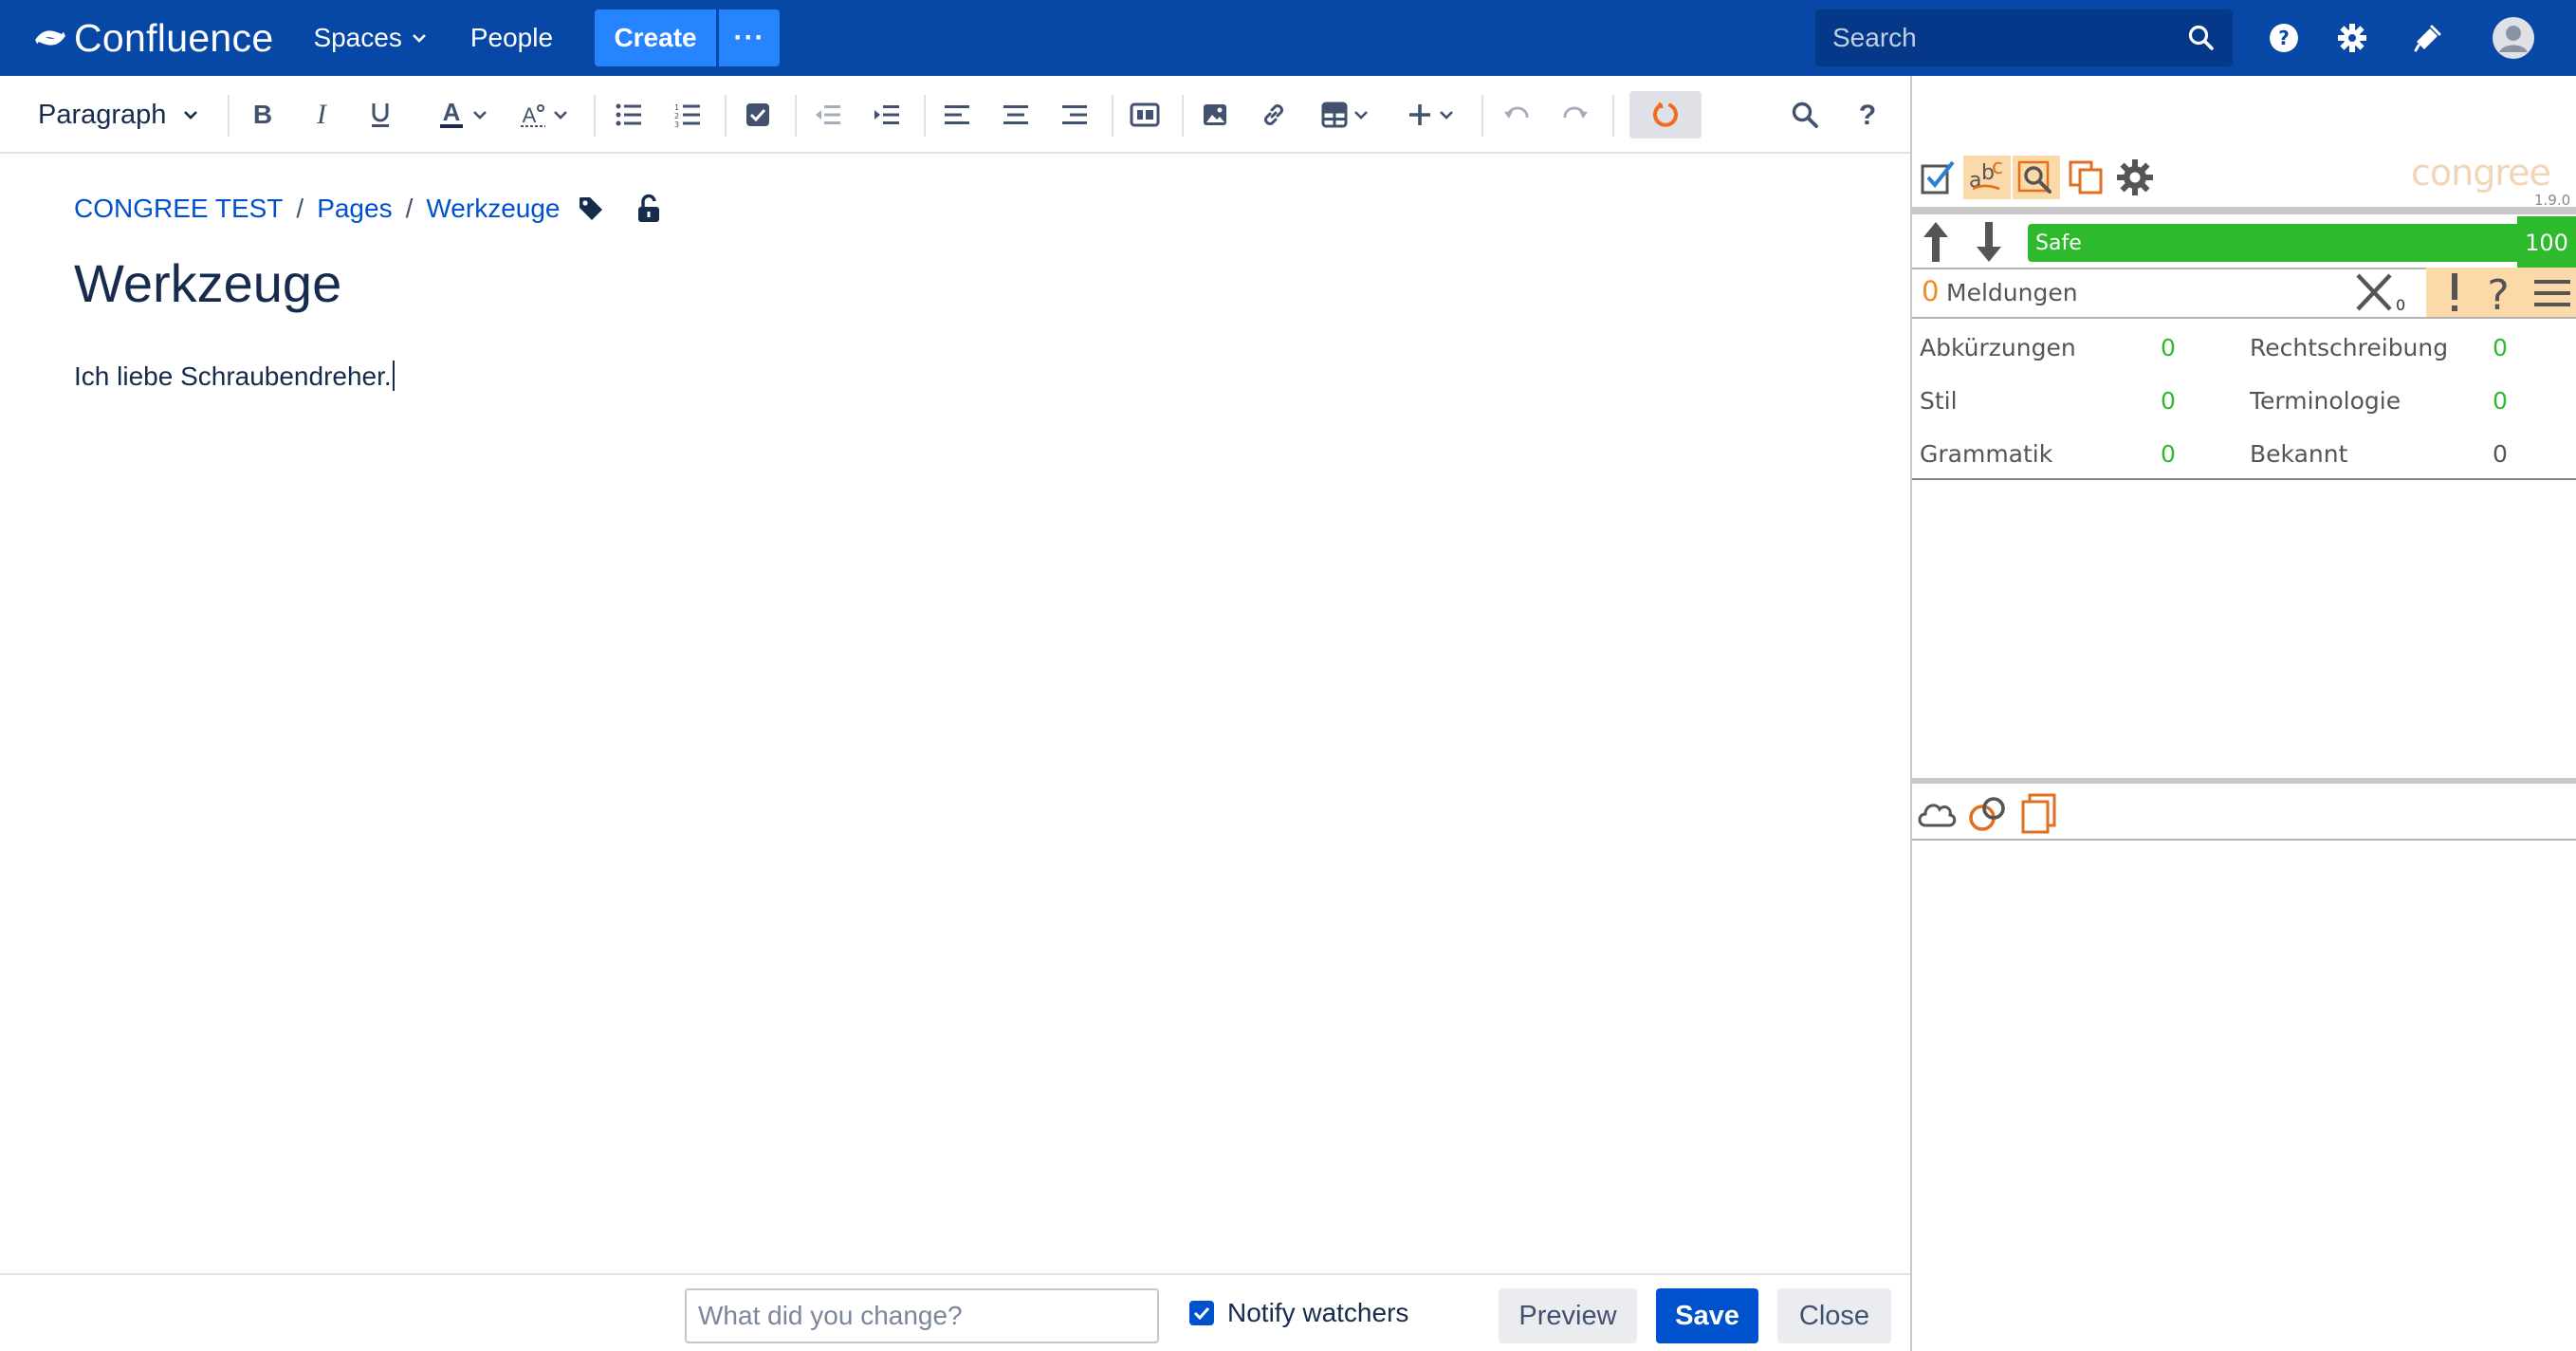  I want to click on editor-body: Ich liebe Schraubendreher., so click(234, 377).